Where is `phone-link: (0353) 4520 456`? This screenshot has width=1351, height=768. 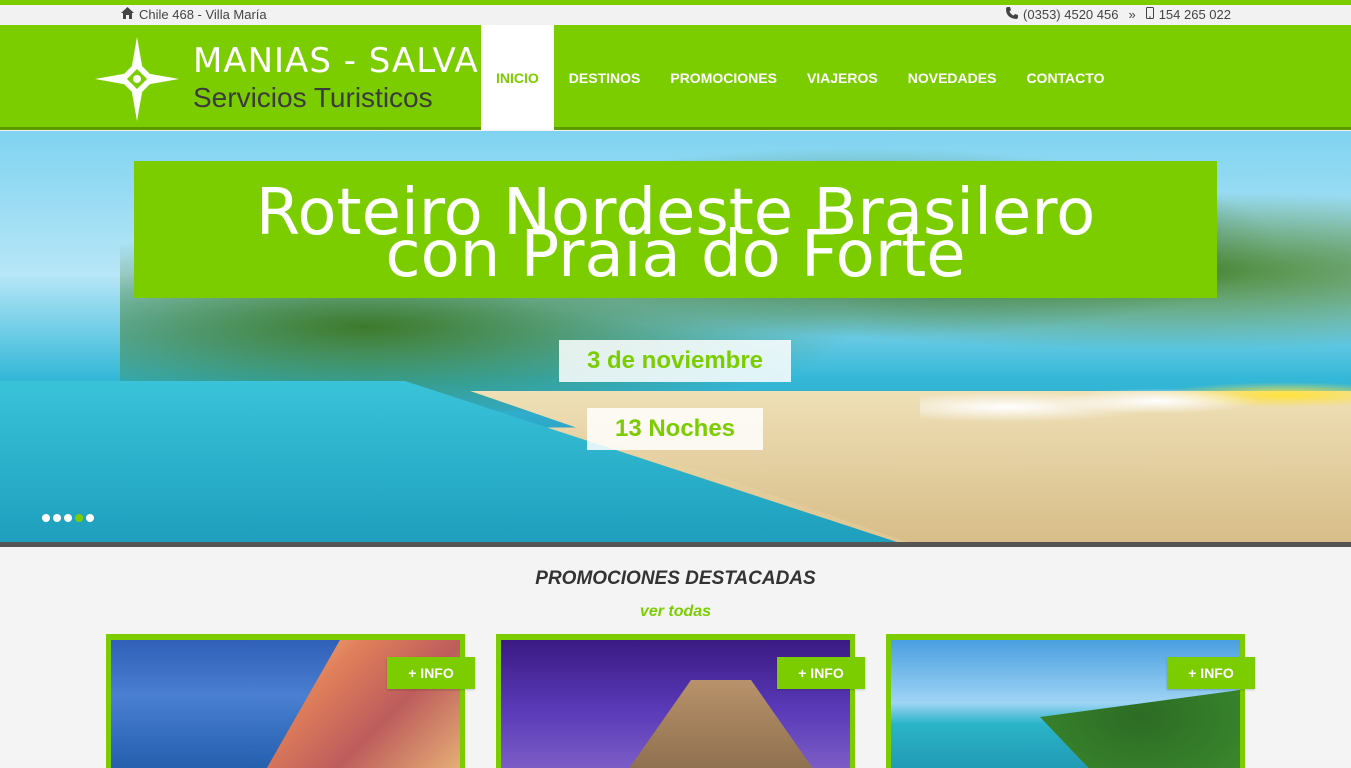
phone-link: (0353) 4520 456 is located at coordinates (1070, 14).